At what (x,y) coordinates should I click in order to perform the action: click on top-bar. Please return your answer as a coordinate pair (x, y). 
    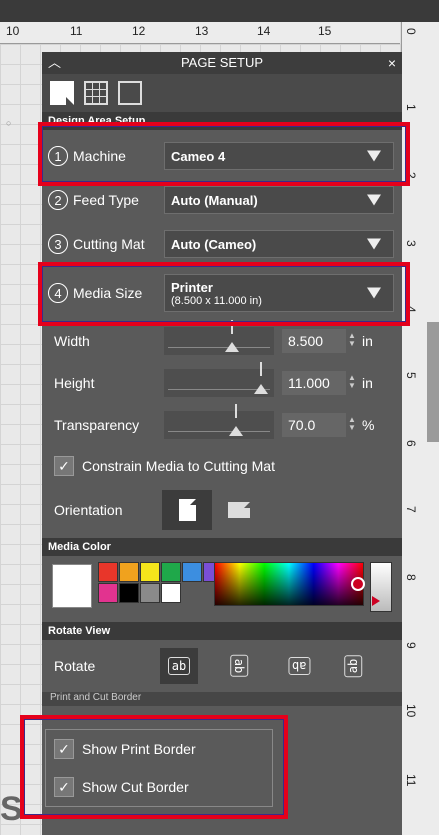
    Looking at the image, I should click on (219, 11).